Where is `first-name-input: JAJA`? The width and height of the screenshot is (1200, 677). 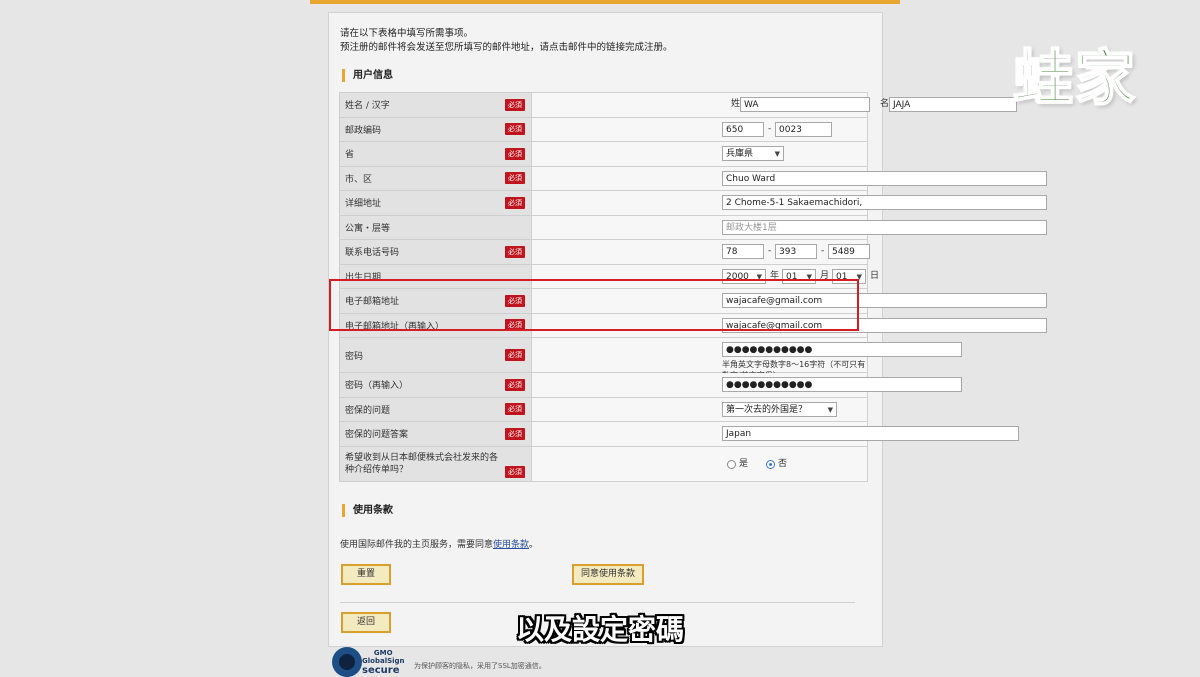
first-name-input: JAJA is located at coordinates (953, 104).